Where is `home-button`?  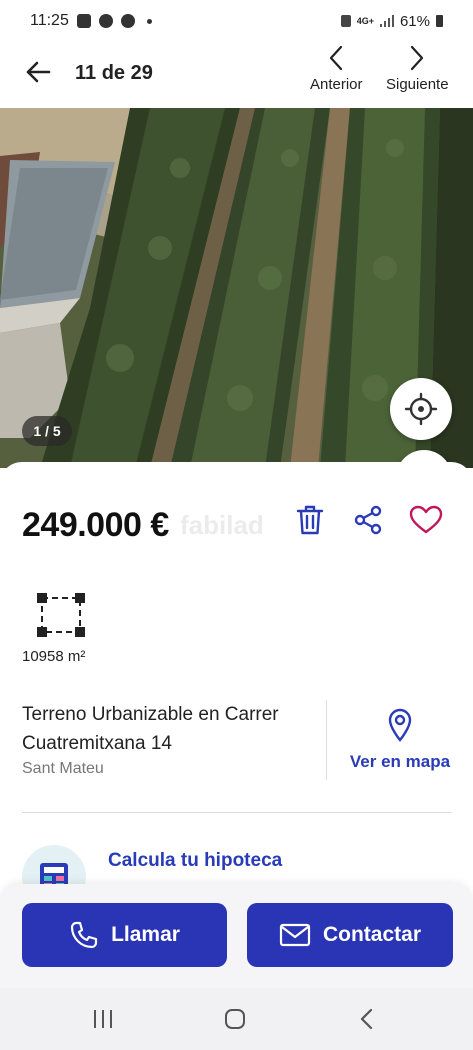 home-button is located at coordinates (235, 1019).